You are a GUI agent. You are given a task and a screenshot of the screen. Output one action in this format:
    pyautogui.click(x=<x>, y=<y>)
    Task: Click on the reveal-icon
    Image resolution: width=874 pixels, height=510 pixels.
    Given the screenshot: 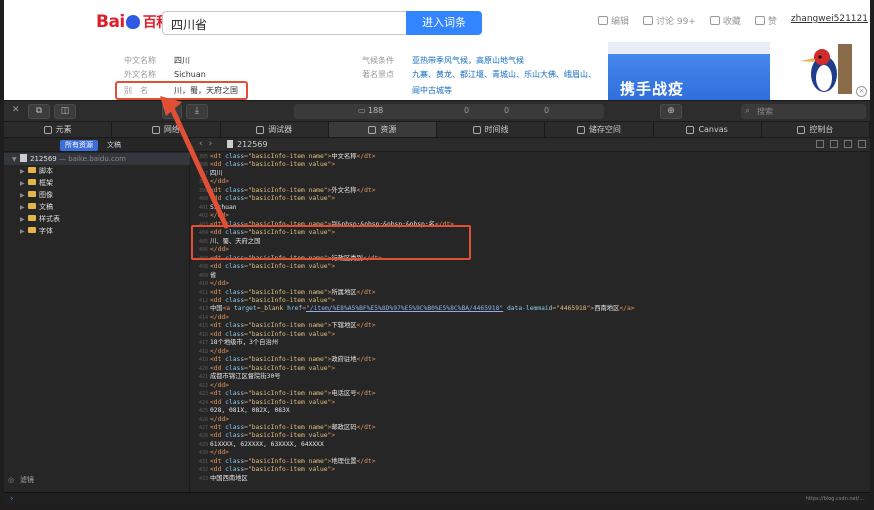 What is the action you would take?
    pyautogui.click(x=834, y=144)
    